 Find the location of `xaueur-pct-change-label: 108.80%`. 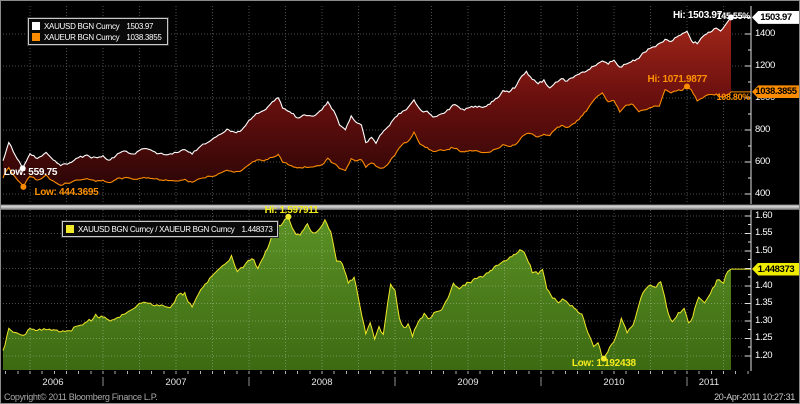

xaueur-pct-change-label: 108.80% is located at coordinates (733, 97).